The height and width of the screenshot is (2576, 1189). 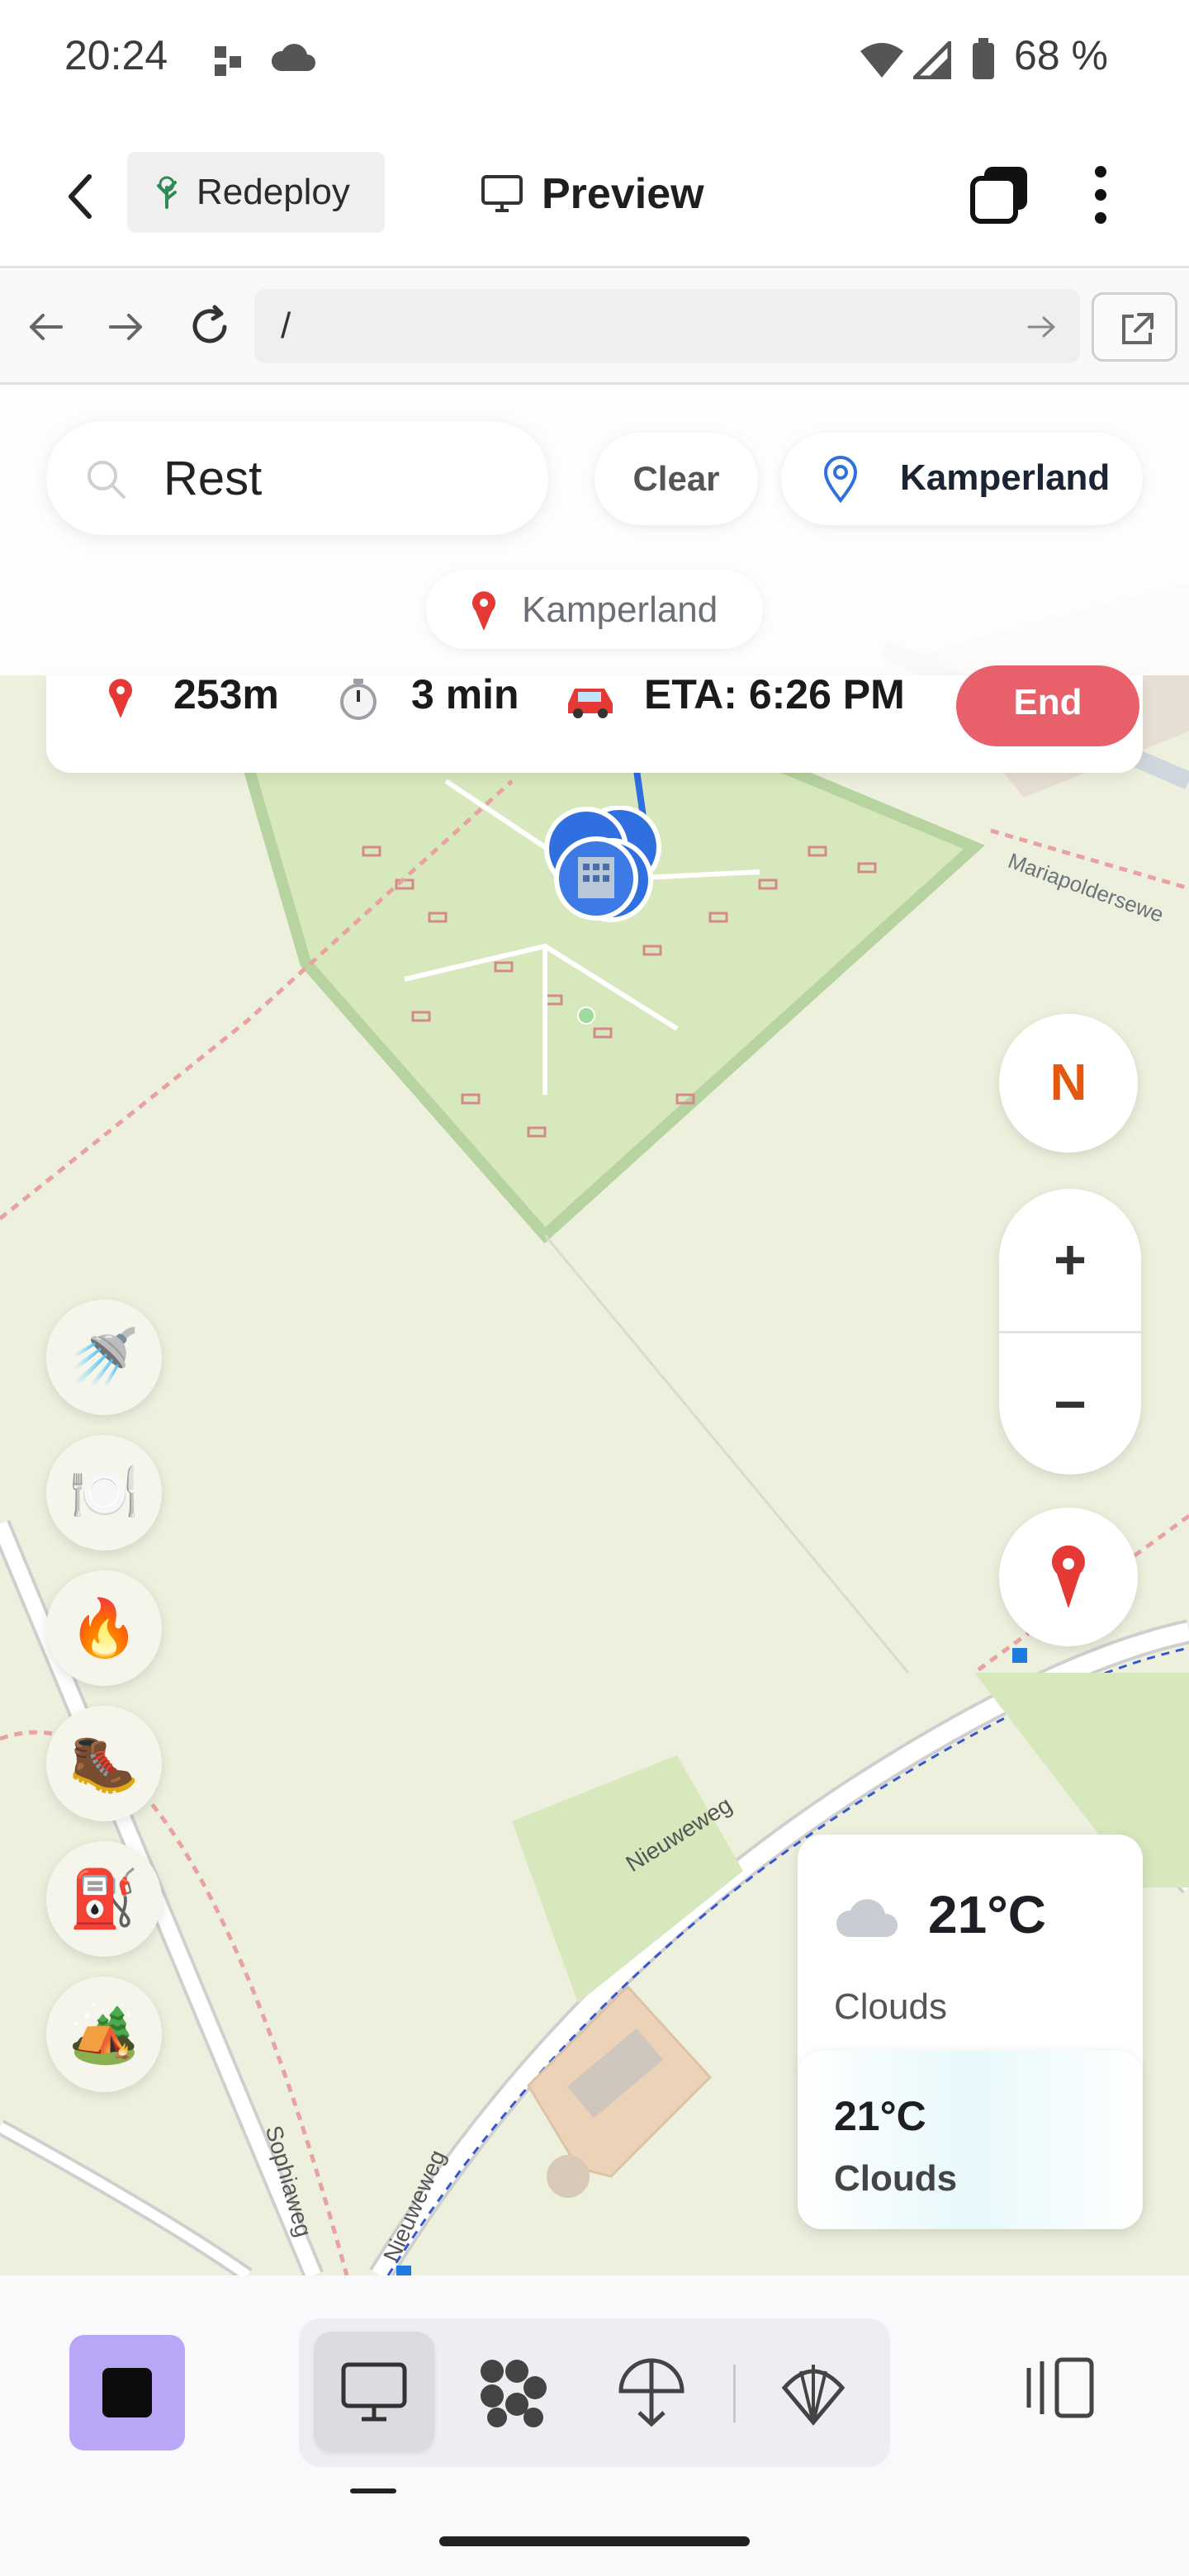 What do you see at coordinates (970, 2032) in the screenshot?
I see `weather-widget: 21°C Clouds 21°C Clouds` at bounding box center [970, 2032].